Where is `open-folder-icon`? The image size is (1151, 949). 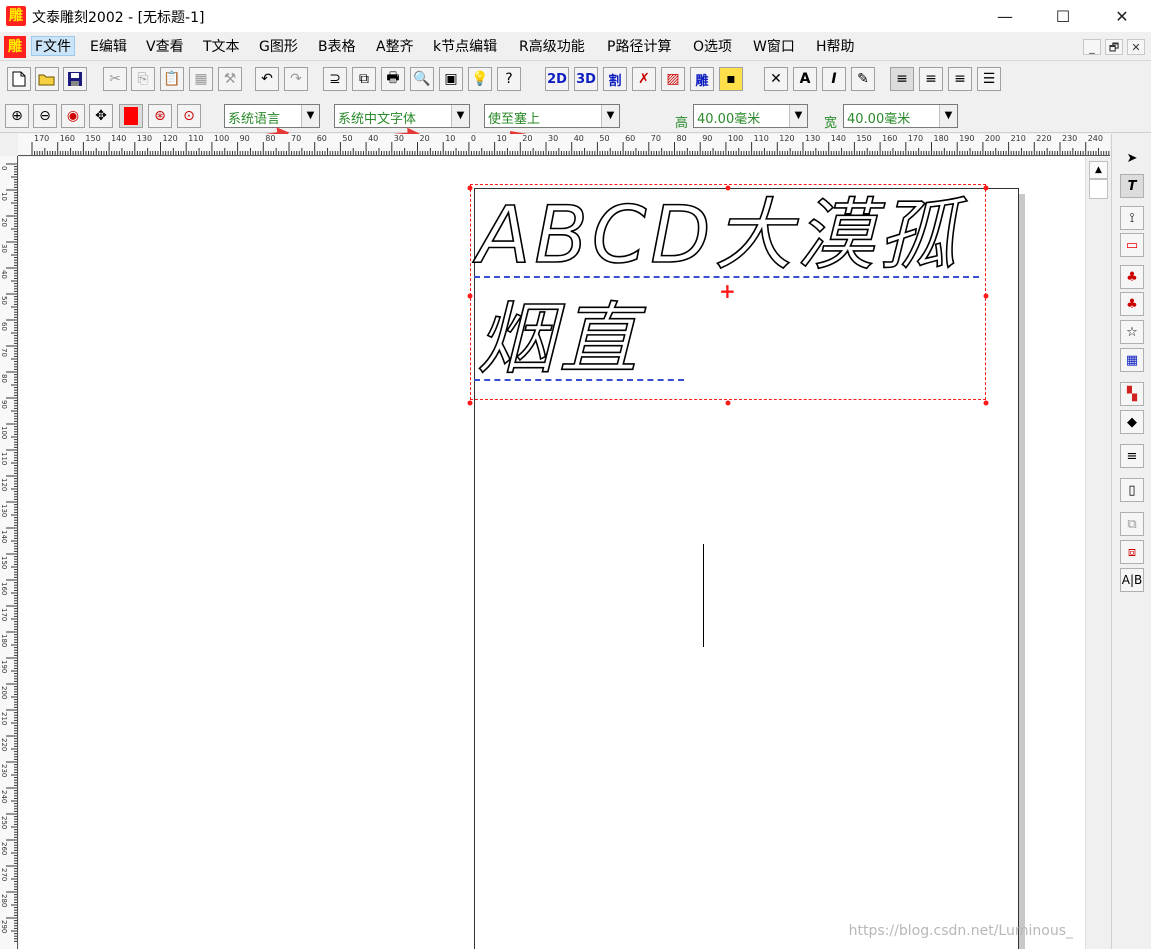
open-folder-icon is located at coordinates (47, 79).